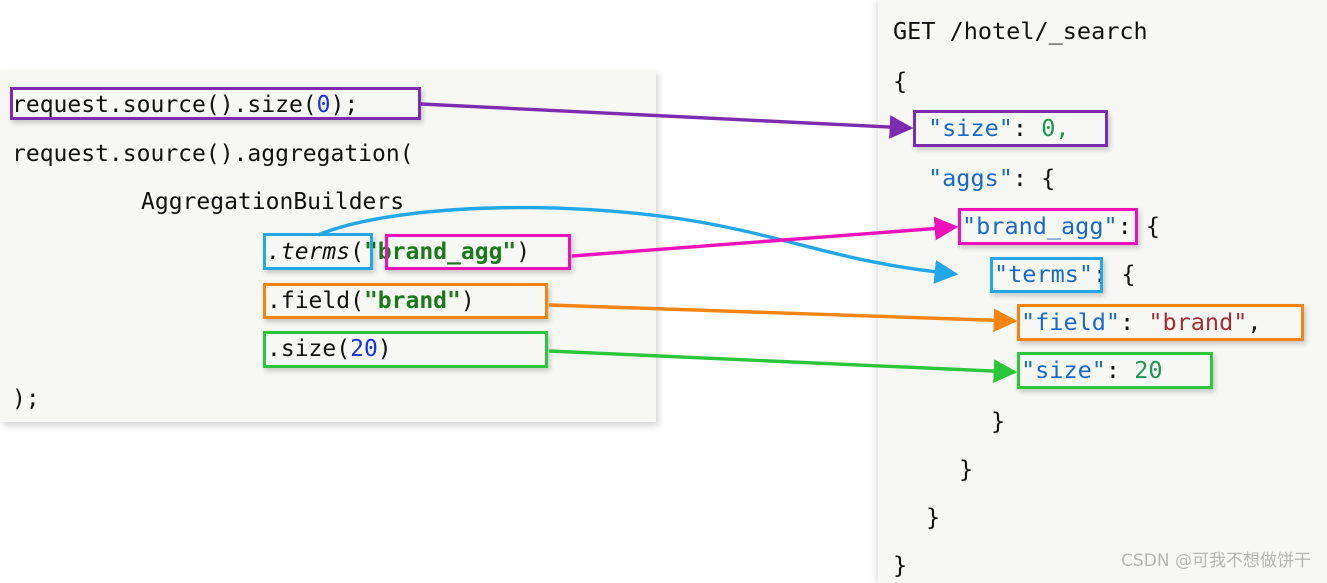 The height and width of the screenshot is (583, 1327). I want to click on code-line-closing: );, so click(26, 399).